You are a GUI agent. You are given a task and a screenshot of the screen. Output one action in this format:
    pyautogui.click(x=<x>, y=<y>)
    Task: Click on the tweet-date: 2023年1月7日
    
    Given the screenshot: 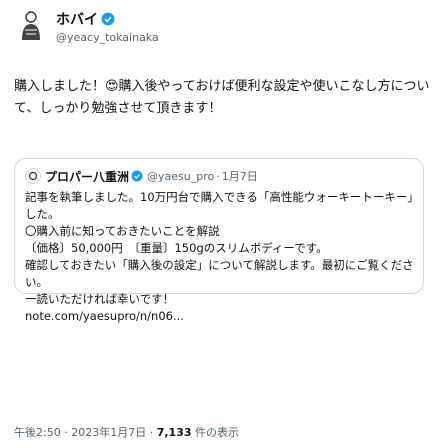 What is the action you would take?
    pyautogui.click(x=108, y=432)
    